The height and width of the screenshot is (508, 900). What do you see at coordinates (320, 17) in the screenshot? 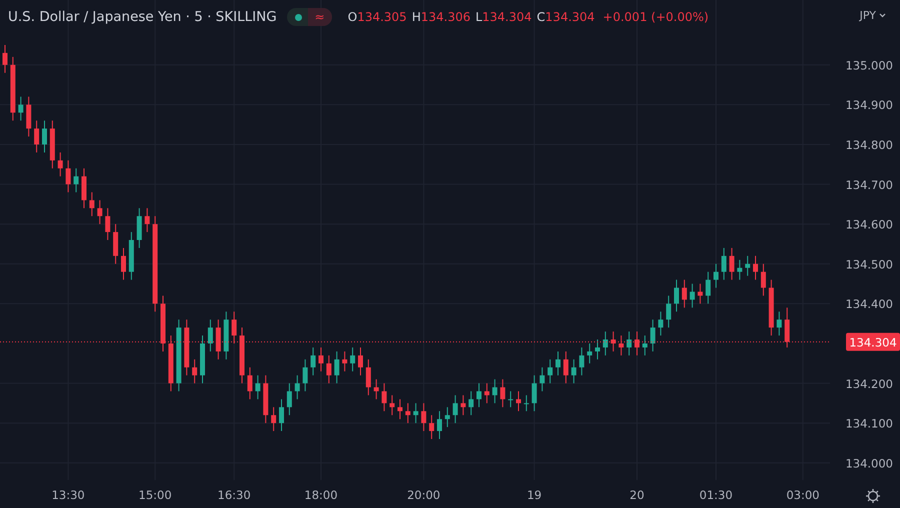
I see `data-status-badge: ≈` at bounding box center [320, 17].